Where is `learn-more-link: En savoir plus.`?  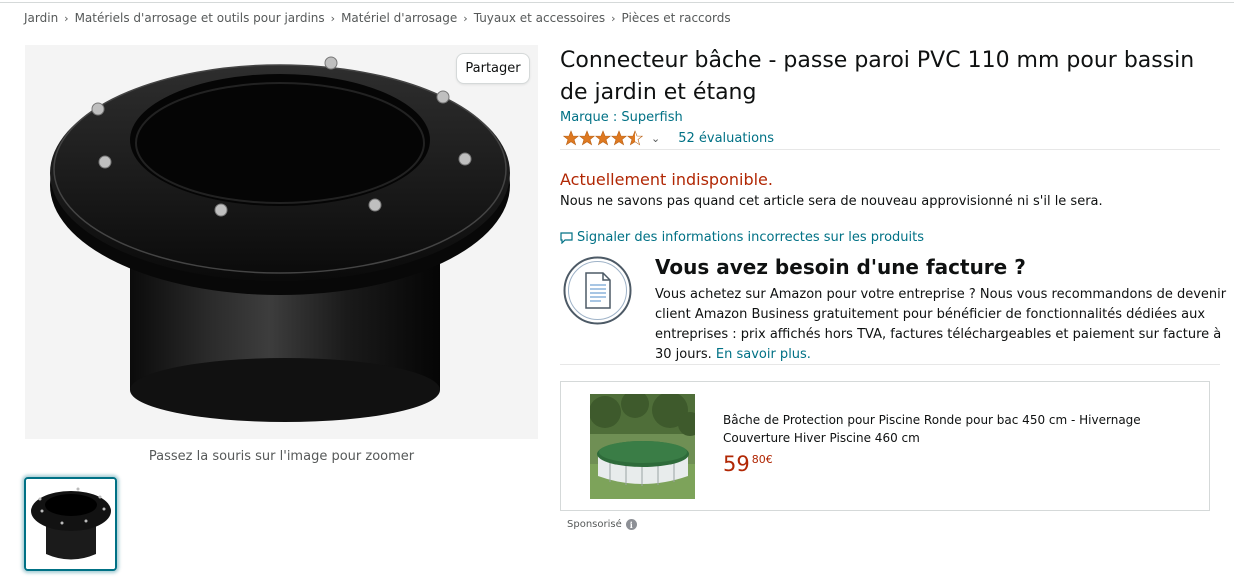
learn-more-link: En savoir plus. is located at coordinates (763, 354).